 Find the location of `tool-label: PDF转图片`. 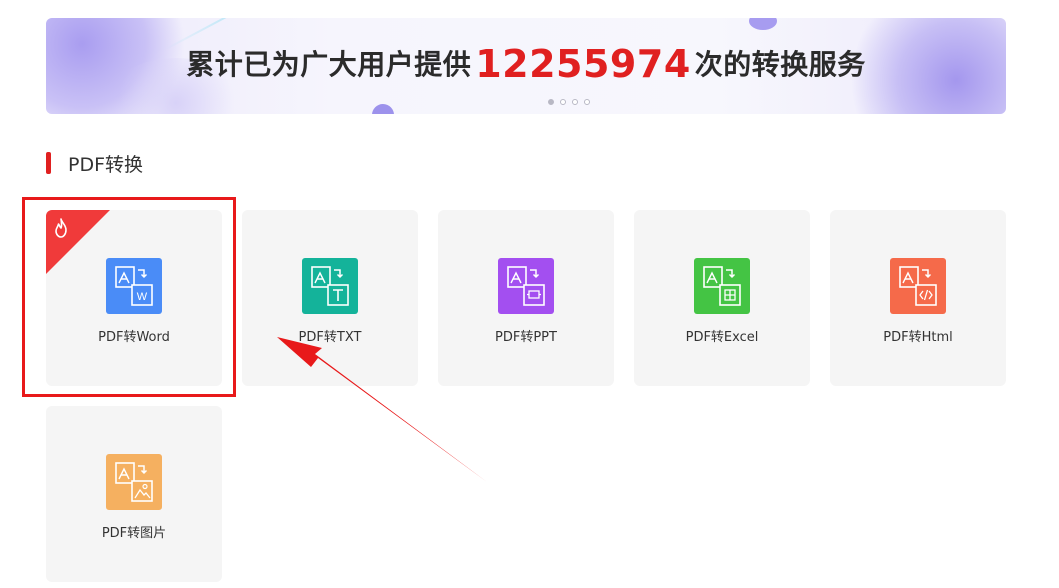

tool-label: PDF转图片 is located at coordinates (134, 533).